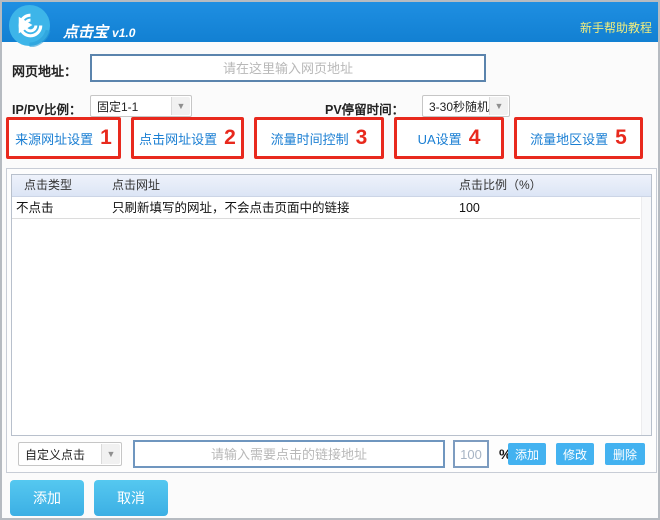 The height and width of the screenshot is (520, 660). What do you see at coordinates (575, 454) in the screenshot?
I see `modify-rule-button: 修改` at bounding box center [575, 454].